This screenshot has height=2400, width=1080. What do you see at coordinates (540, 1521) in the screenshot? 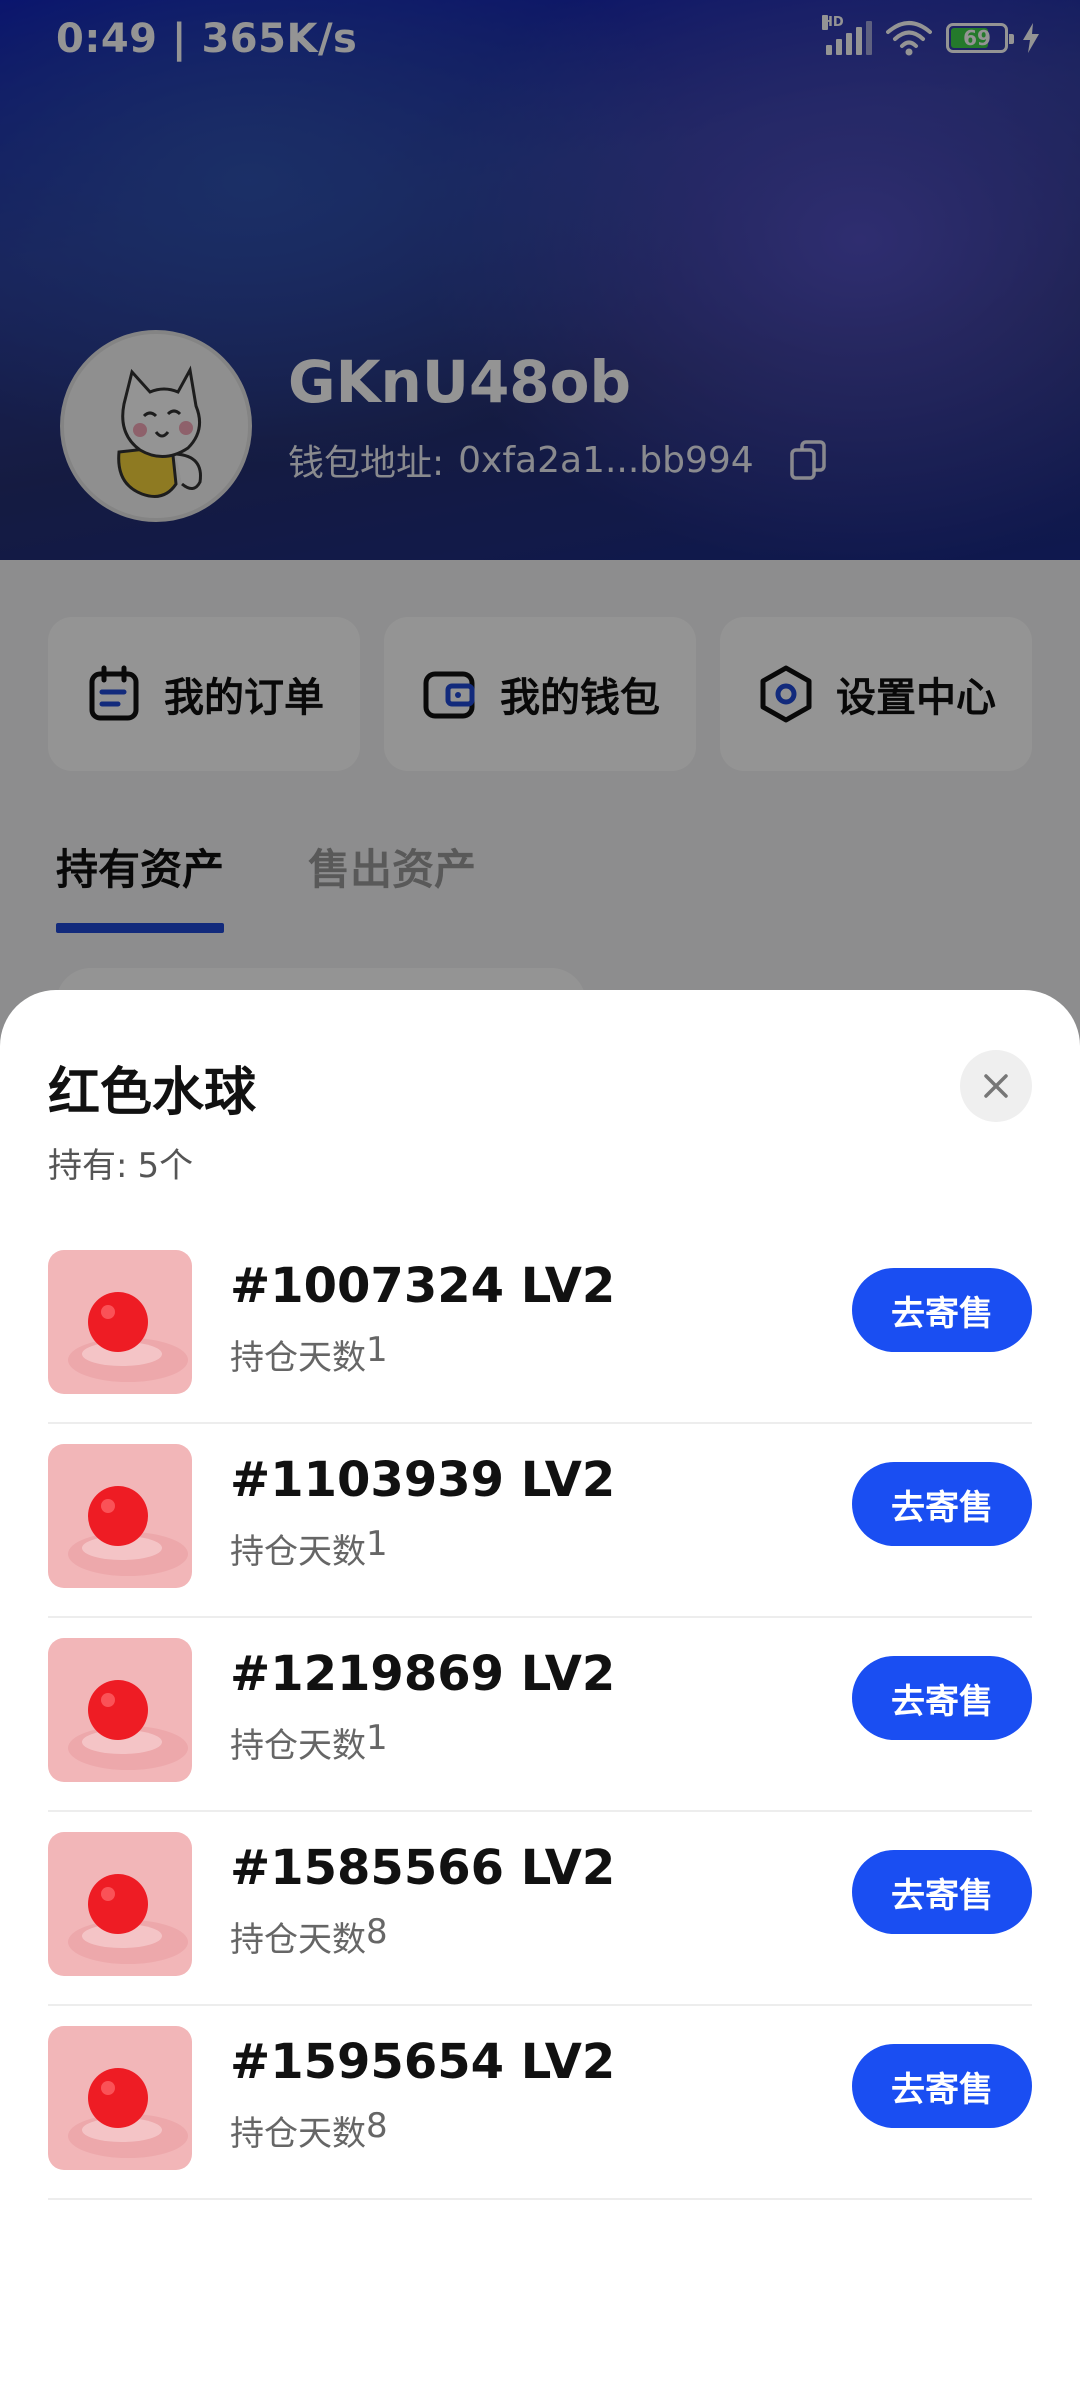
I see `list-item: #1103939 LV2 持仓天数 1 去寄售` at bounding box center [540, 1521].